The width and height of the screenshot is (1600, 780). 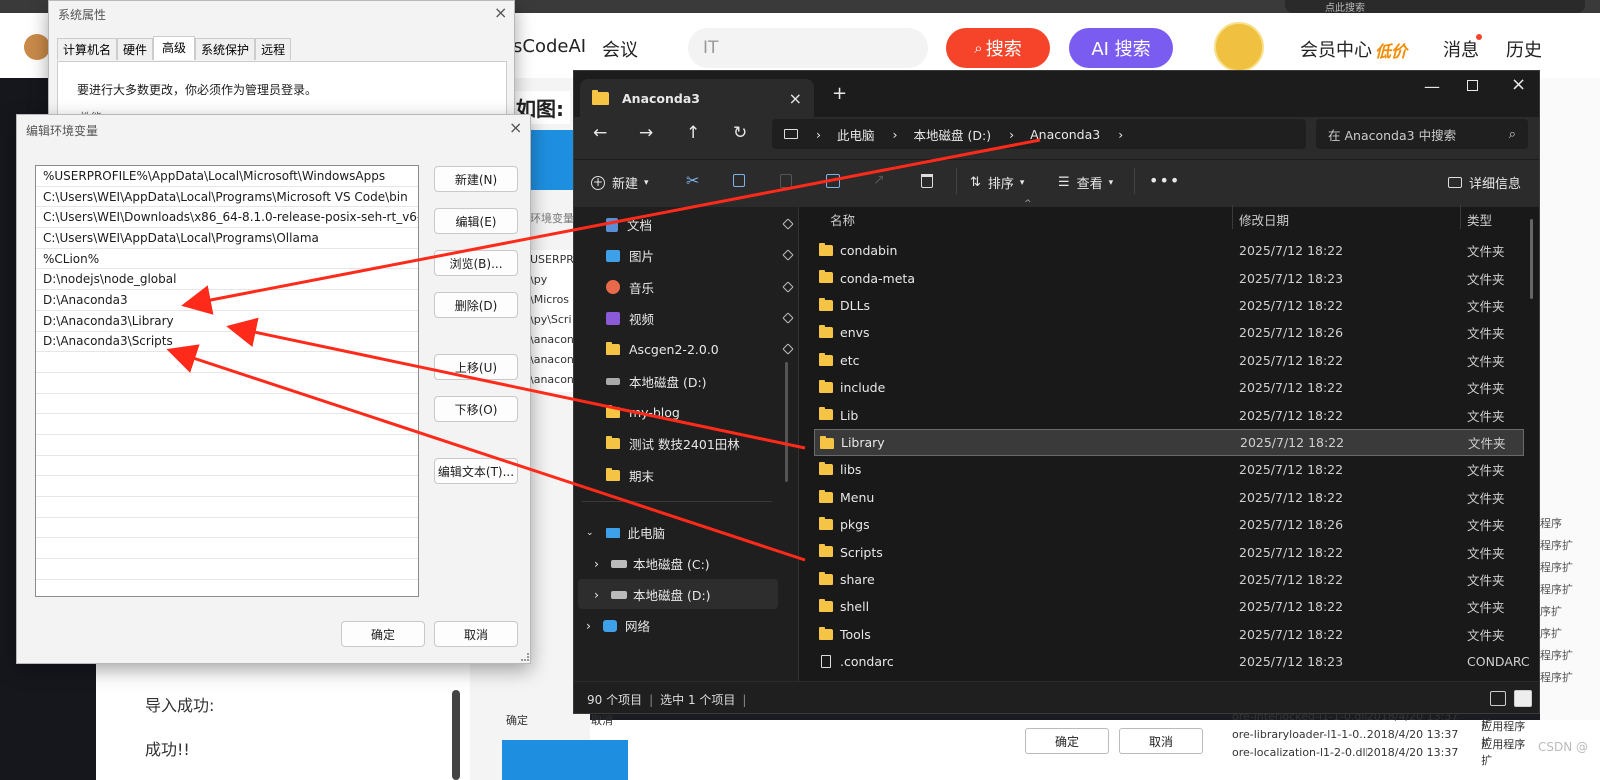 I want to click on arrow-library, so click(x=516, y=383).